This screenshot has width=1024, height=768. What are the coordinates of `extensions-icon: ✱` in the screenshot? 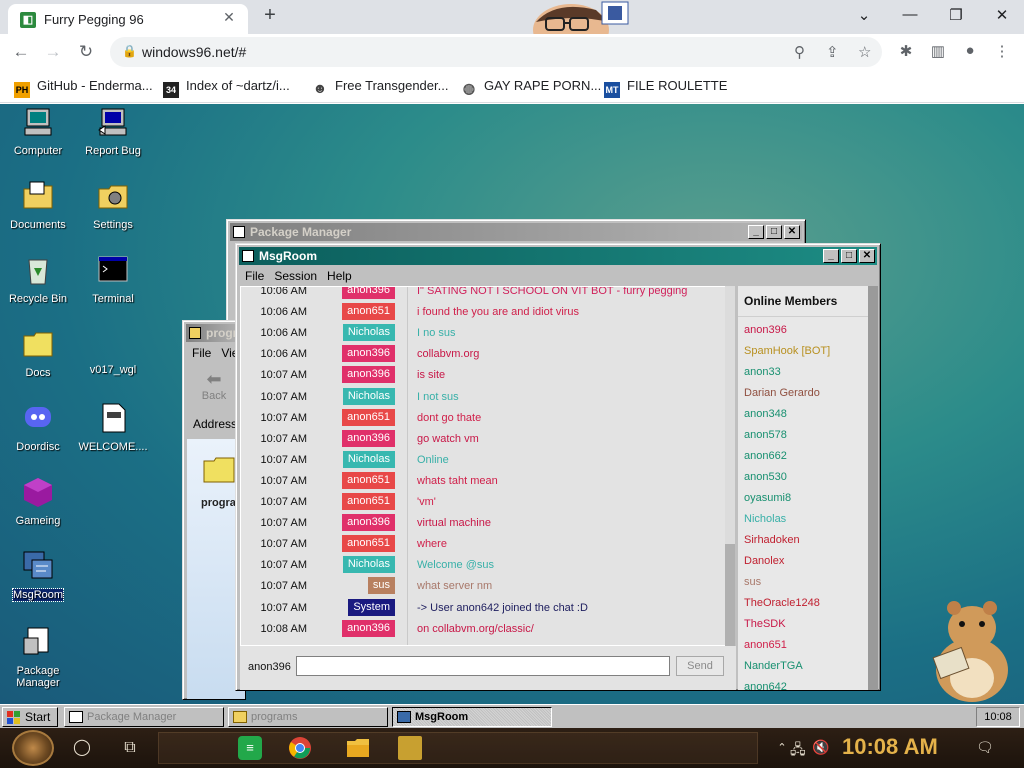 It's located at (906, 51).